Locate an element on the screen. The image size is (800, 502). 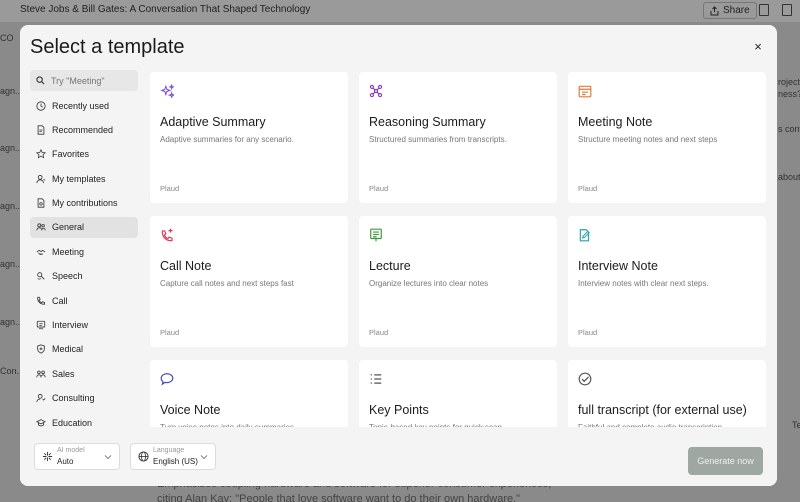
sidebar-item-recommended: Recommended is located at coordinates (84, 129).